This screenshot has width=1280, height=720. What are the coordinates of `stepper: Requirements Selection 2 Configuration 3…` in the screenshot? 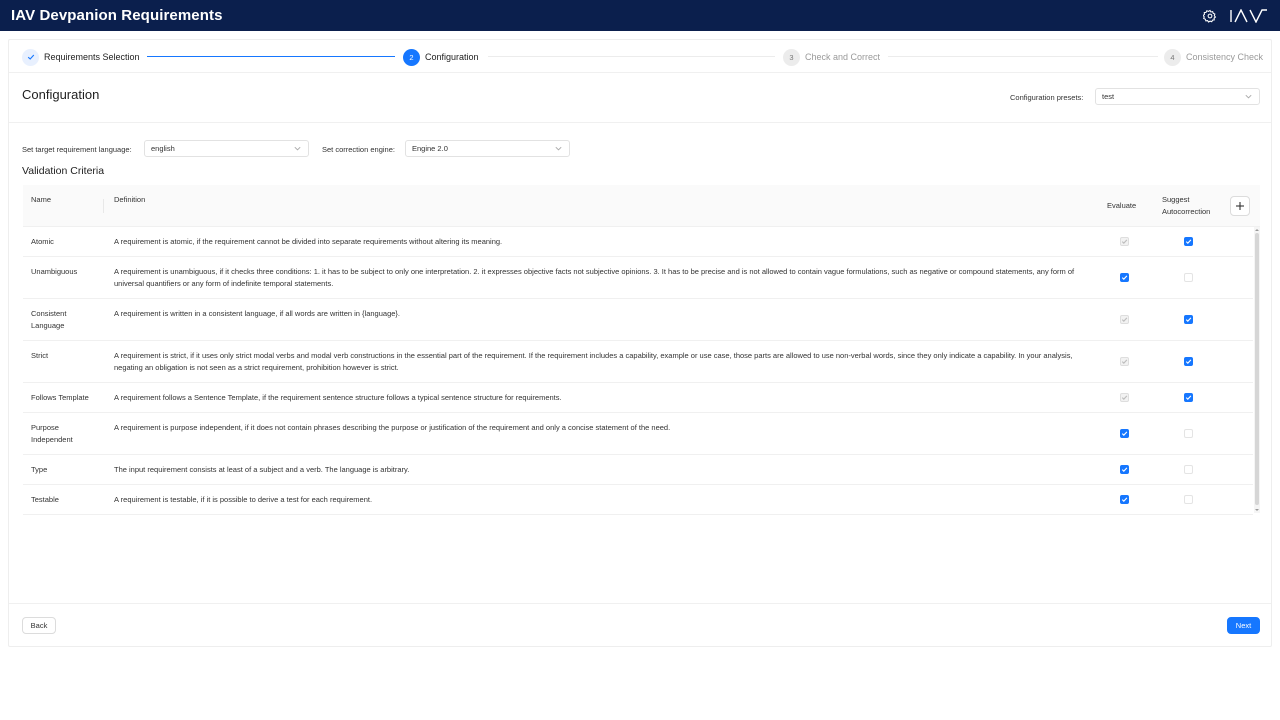 It's located at (643, 57).